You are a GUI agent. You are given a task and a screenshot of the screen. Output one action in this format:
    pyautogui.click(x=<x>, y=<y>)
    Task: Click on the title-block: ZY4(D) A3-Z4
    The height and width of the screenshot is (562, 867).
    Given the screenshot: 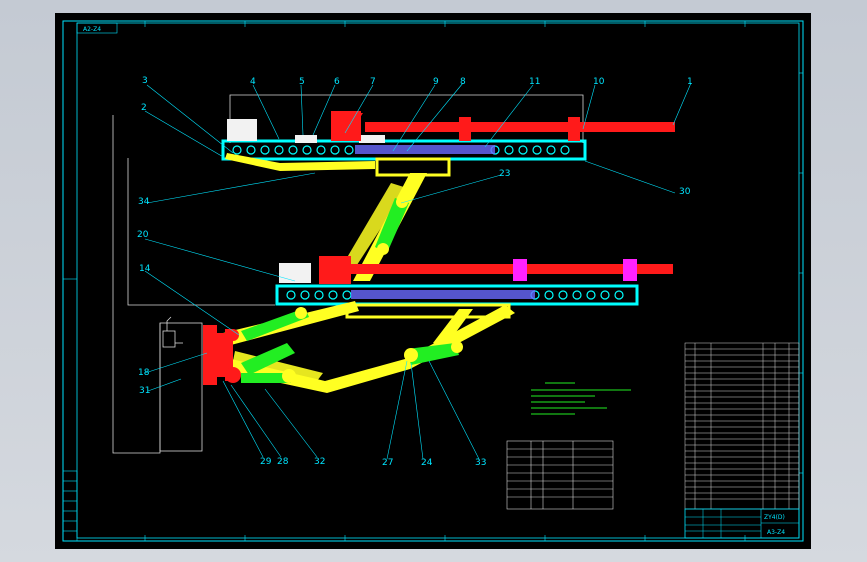 What is the action you would take?
    pyautogui.click(x=742, y=523)
    